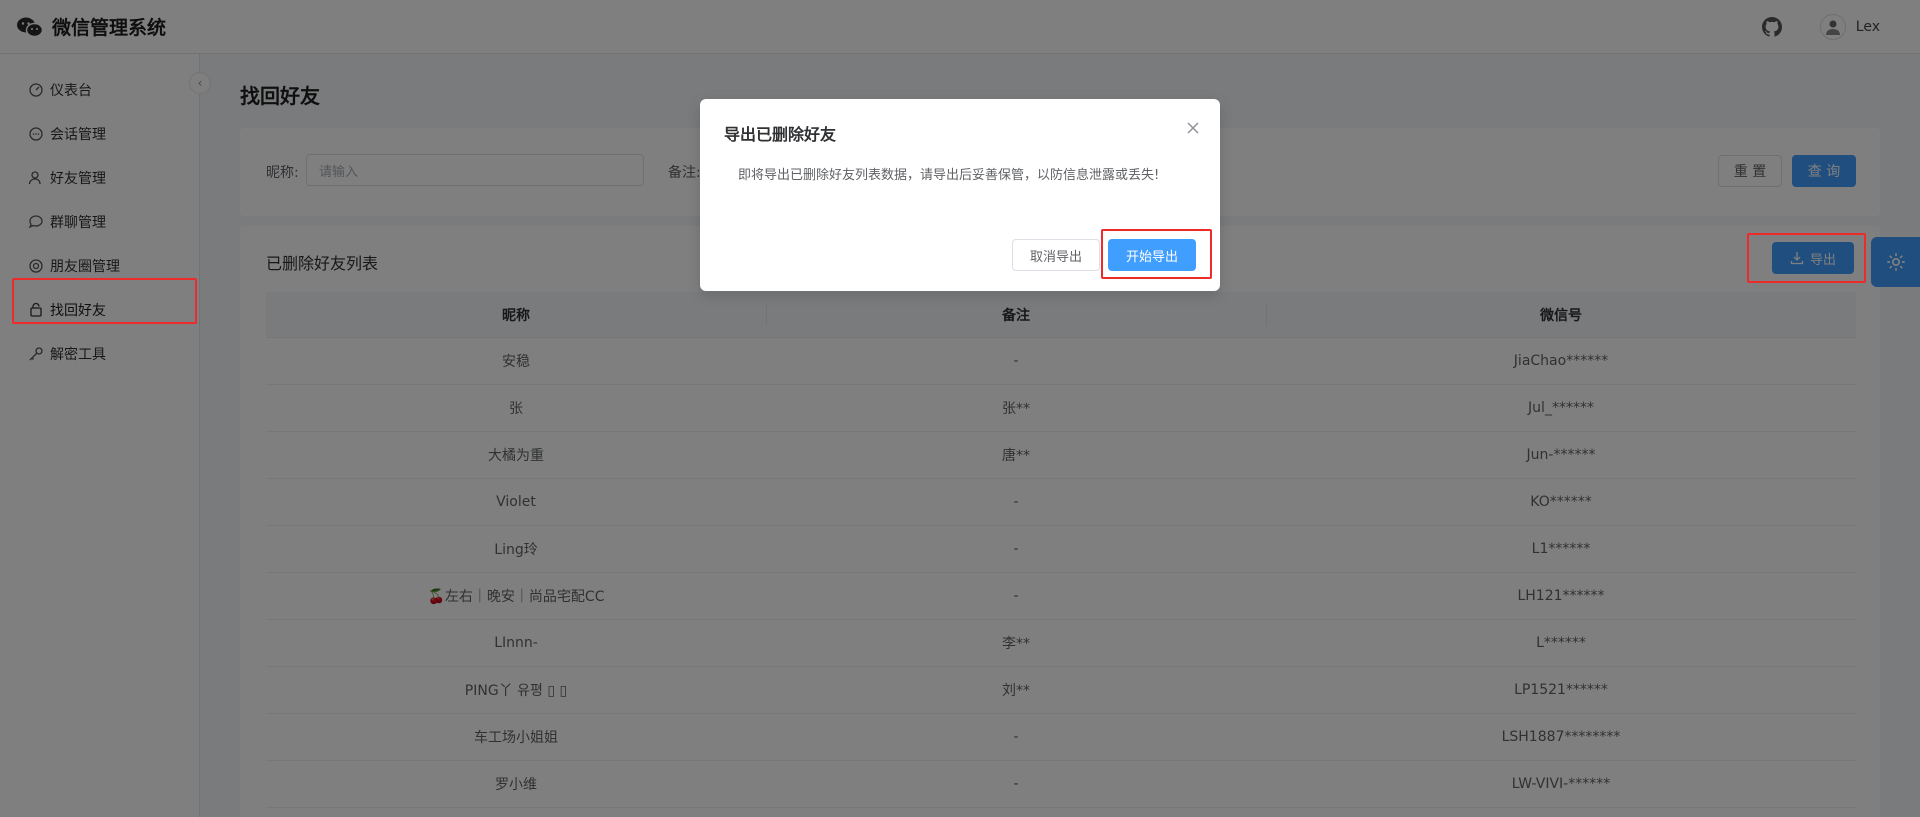 The image size is (1920, 817). I want to click on dialog-message: 即将导出已删除好友列表数据，请导出后妥善保管，以防信息泄露或丢失!, so click(949, 175).